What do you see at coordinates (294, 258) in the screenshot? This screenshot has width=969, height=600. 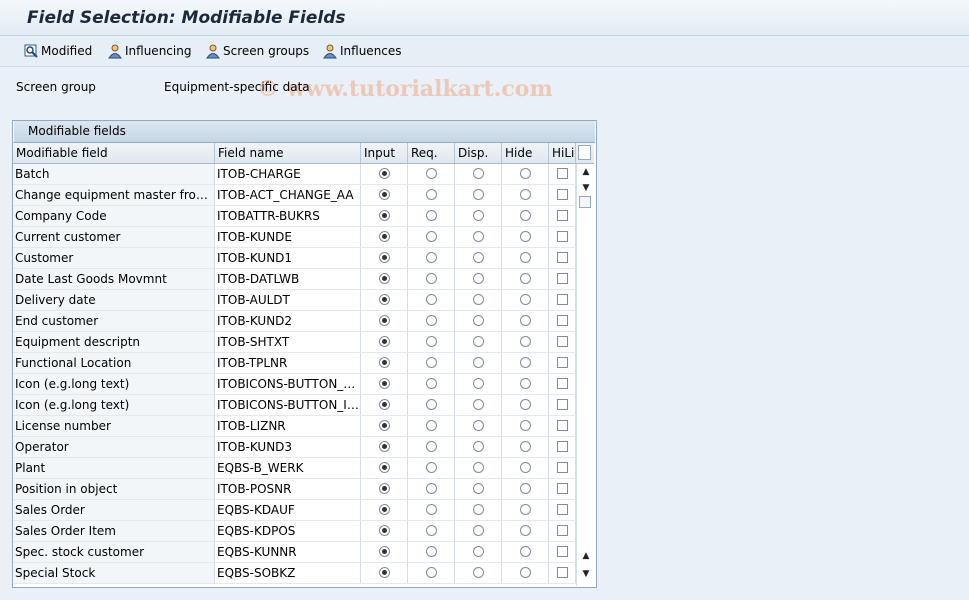 I see `table-row: Customer ITOB-KUND1` at bounding box center [294, 258].